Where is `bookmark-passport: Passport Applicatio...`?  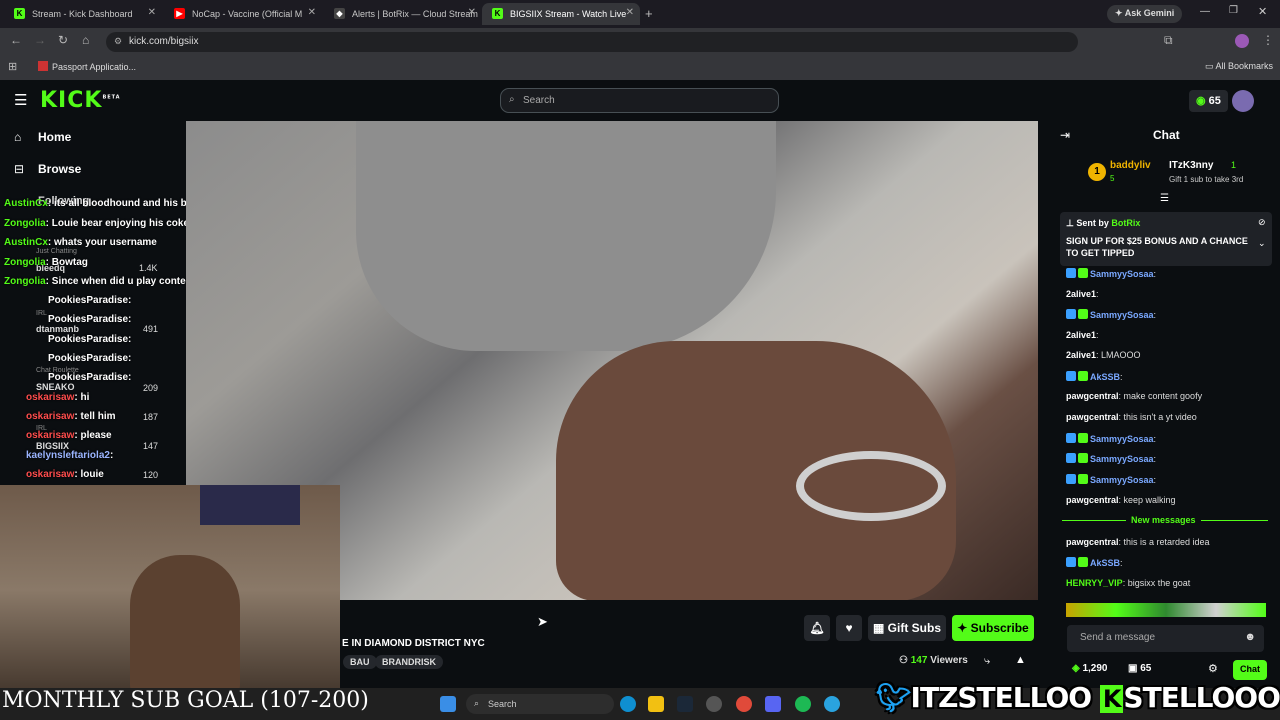
bookmark-passport: Passport Applicatio... is located at coordinates (87, 66).